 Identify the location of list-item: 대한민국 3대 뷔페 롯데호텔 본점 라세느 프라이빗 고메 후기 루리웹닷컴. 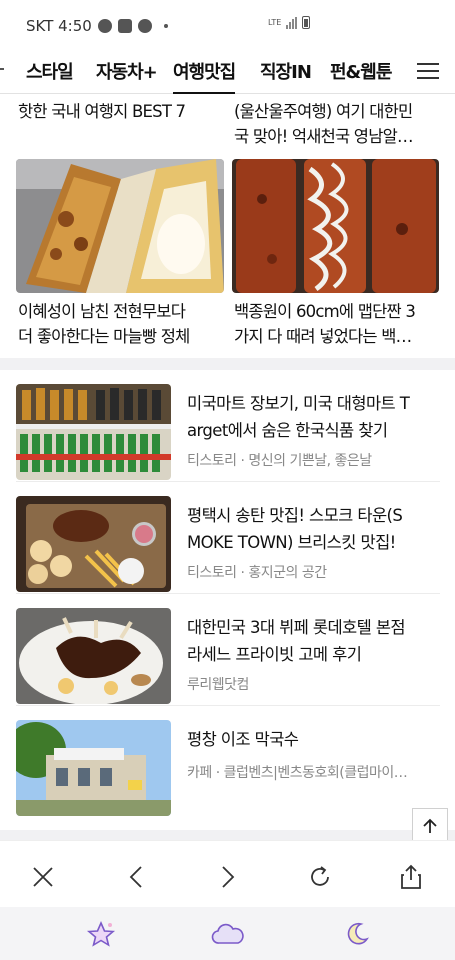
(228, 650).